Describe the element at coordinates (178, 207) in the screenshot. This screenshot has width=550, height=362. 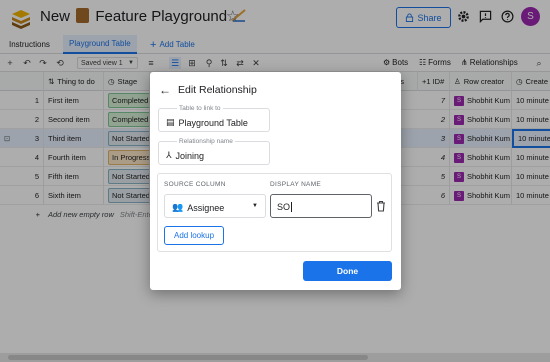
I see `people-icon: 👥` at that location.